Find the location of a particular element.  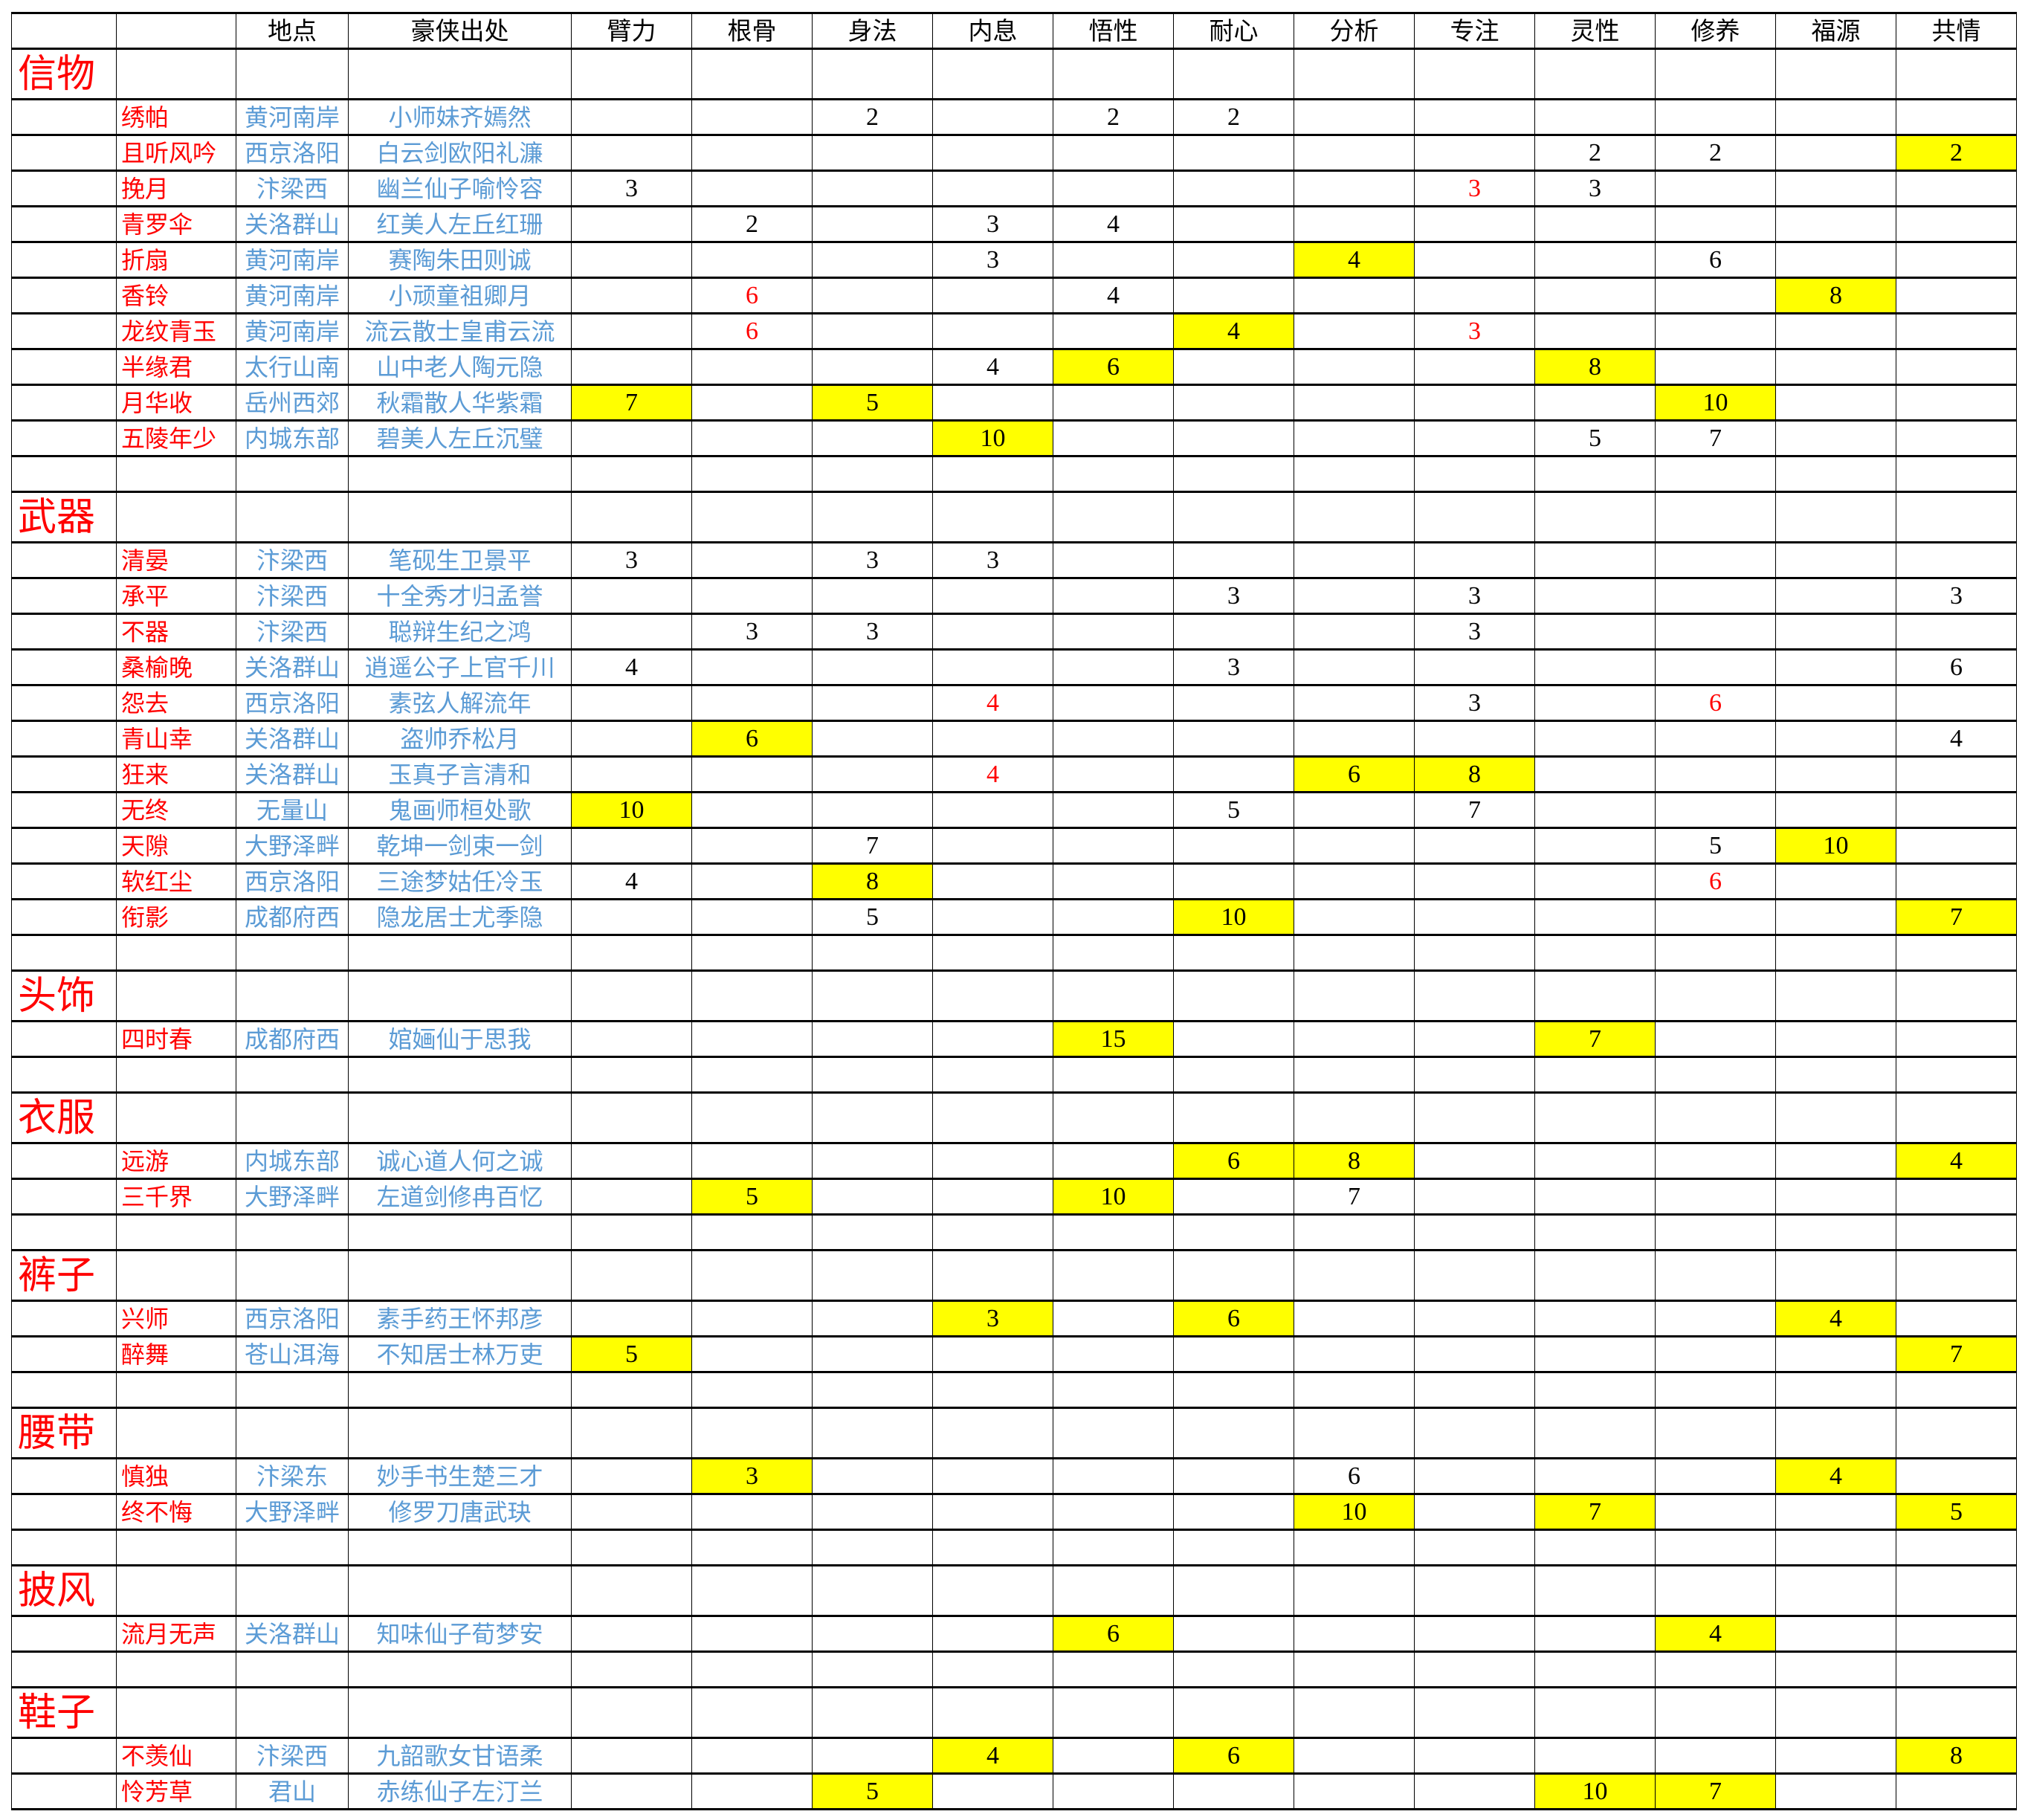

source-cell: 婠婳仙于思我 is located at coordinates (460, 1039).